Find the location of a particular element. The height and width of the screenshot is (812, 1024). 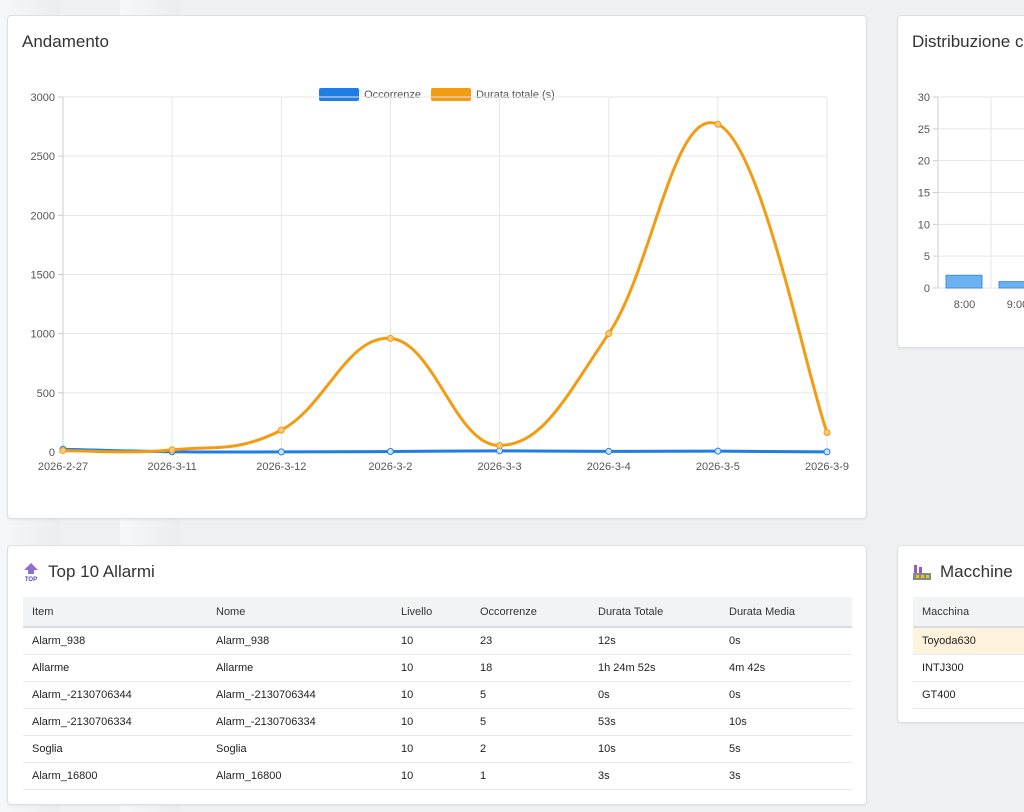

col-macchina: Macchina is located at coordinates (968, 612).